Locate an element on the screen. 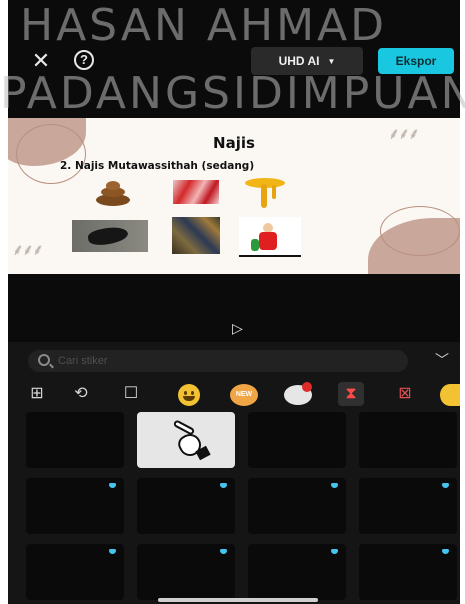  bookmark-icon: ☐ is located at coordinates (131, 394).